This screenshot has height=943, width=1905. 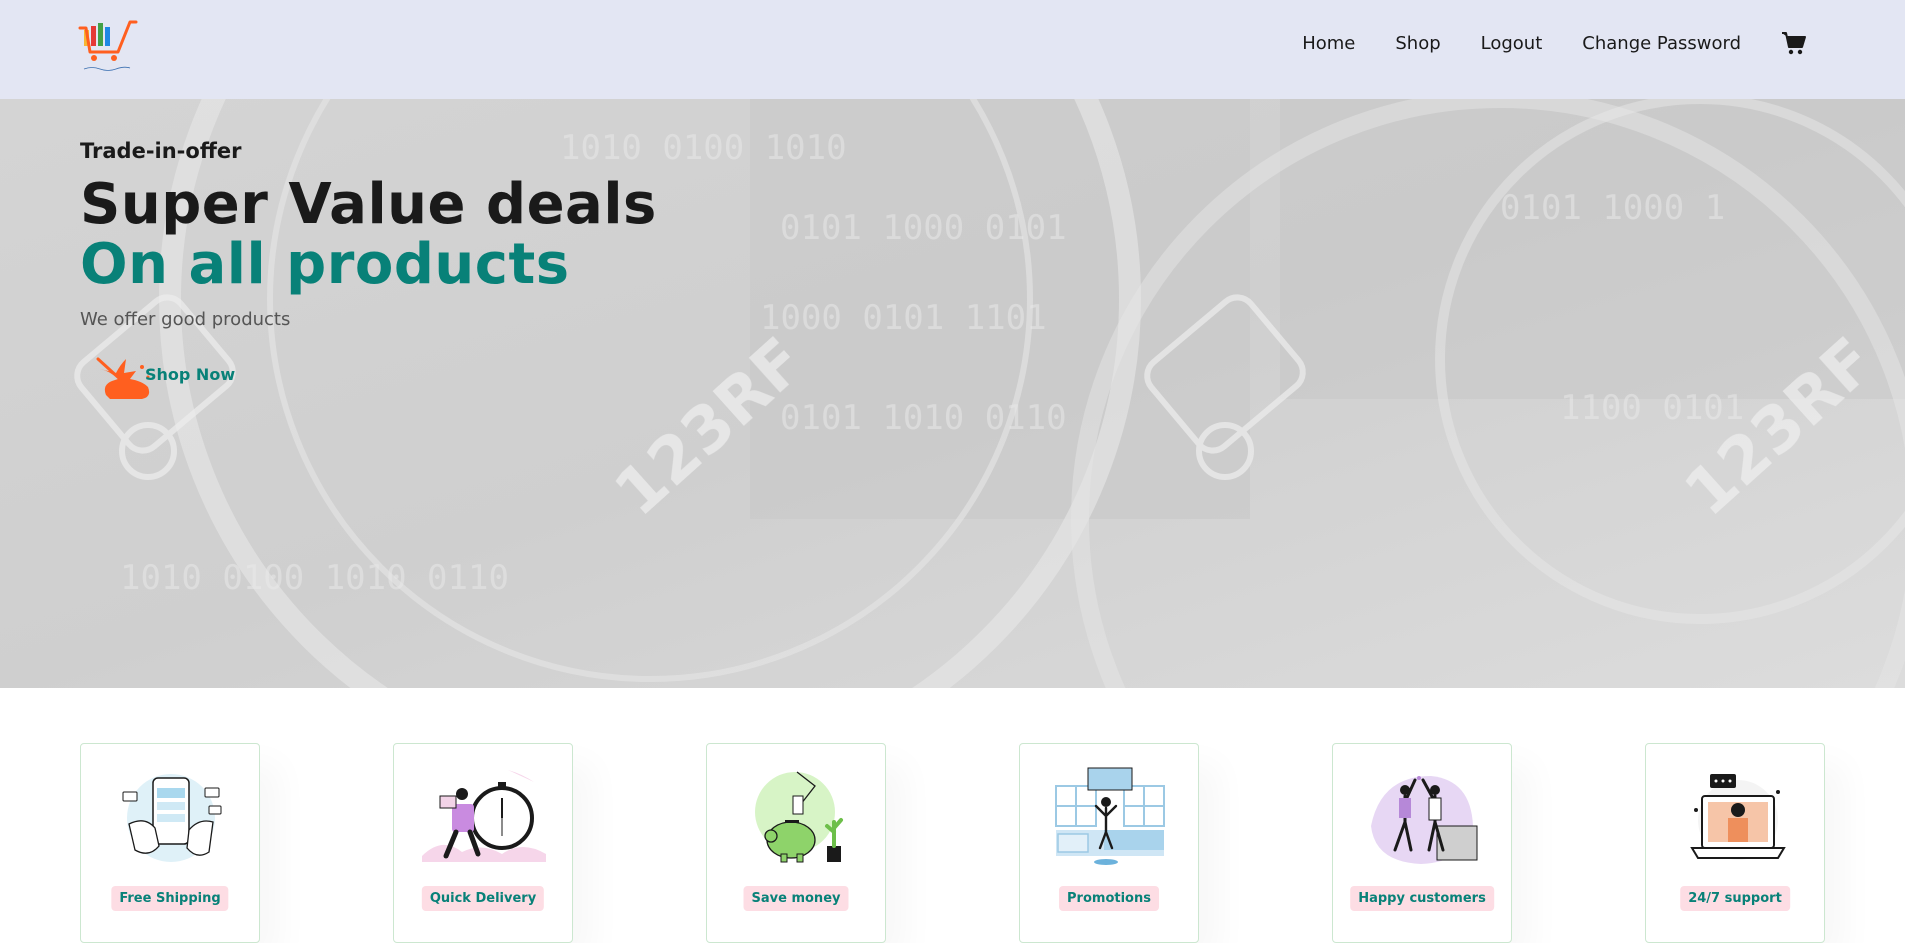 I want to click on svg-text: 0101 1000 1, so click(x=1612, y=208).